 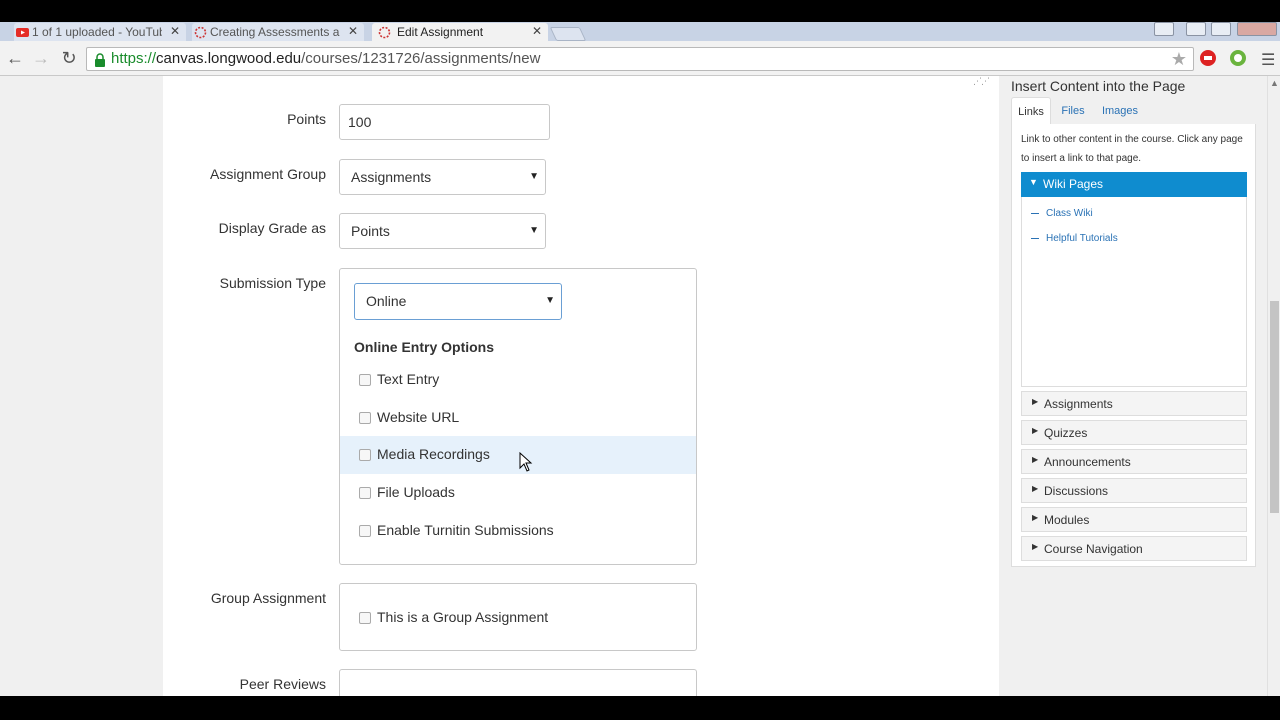 I want to click on assignment-group-label: Assignment Group, so click(x=268, y=174).